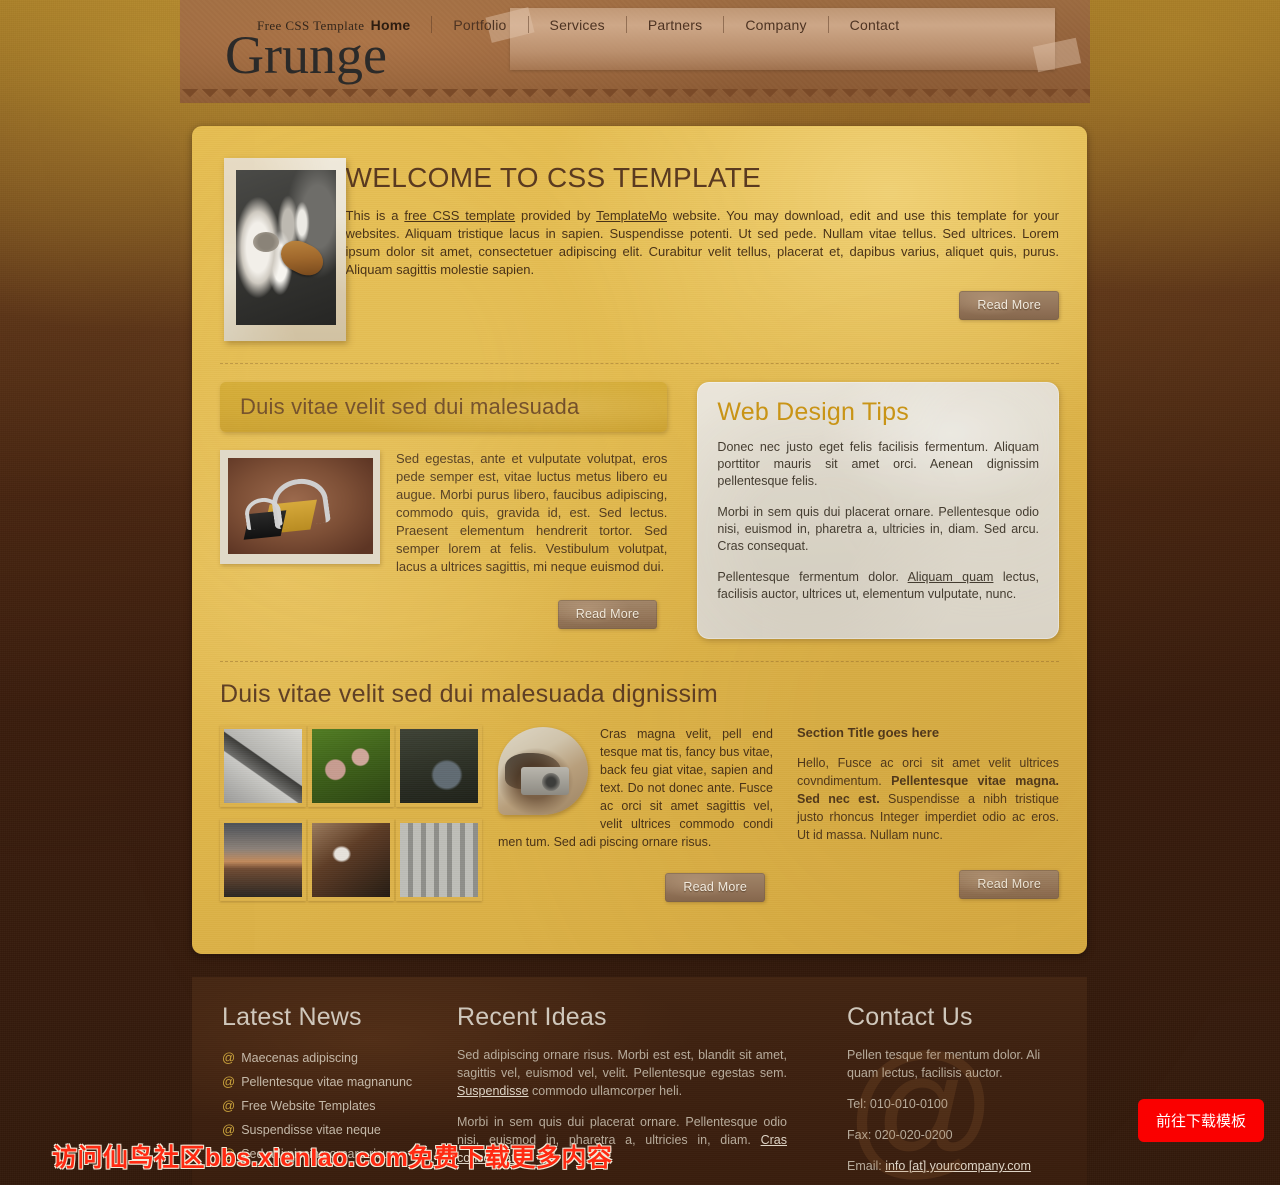  I want to click on list-item: @ Suspendisse vitae neque, so click(339, 1130).